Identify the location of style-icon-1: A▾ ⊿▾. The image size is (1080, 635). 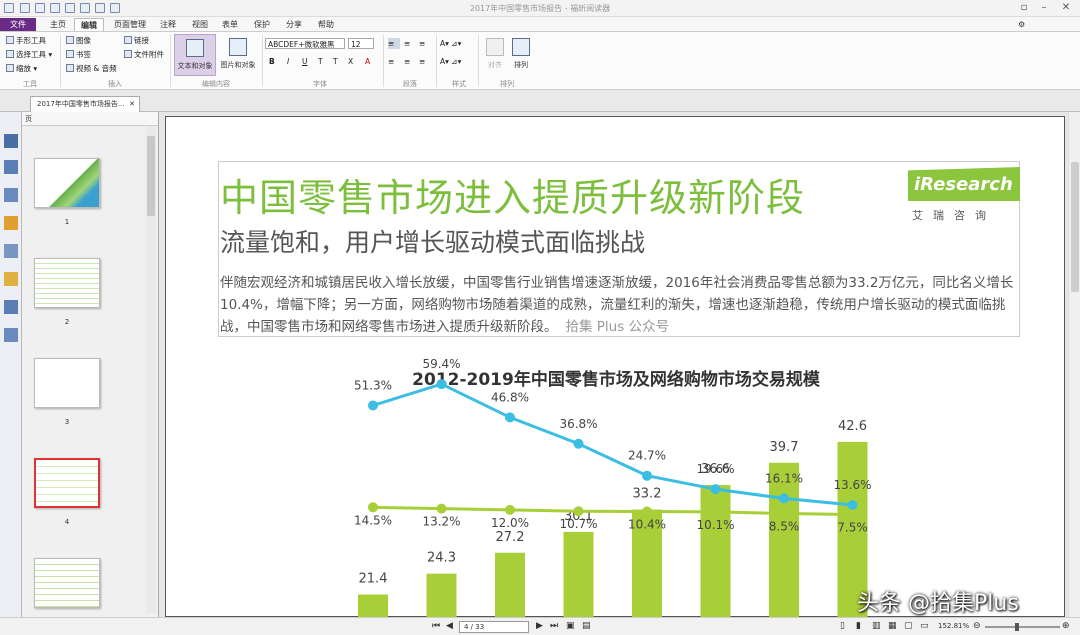
(450, 43).